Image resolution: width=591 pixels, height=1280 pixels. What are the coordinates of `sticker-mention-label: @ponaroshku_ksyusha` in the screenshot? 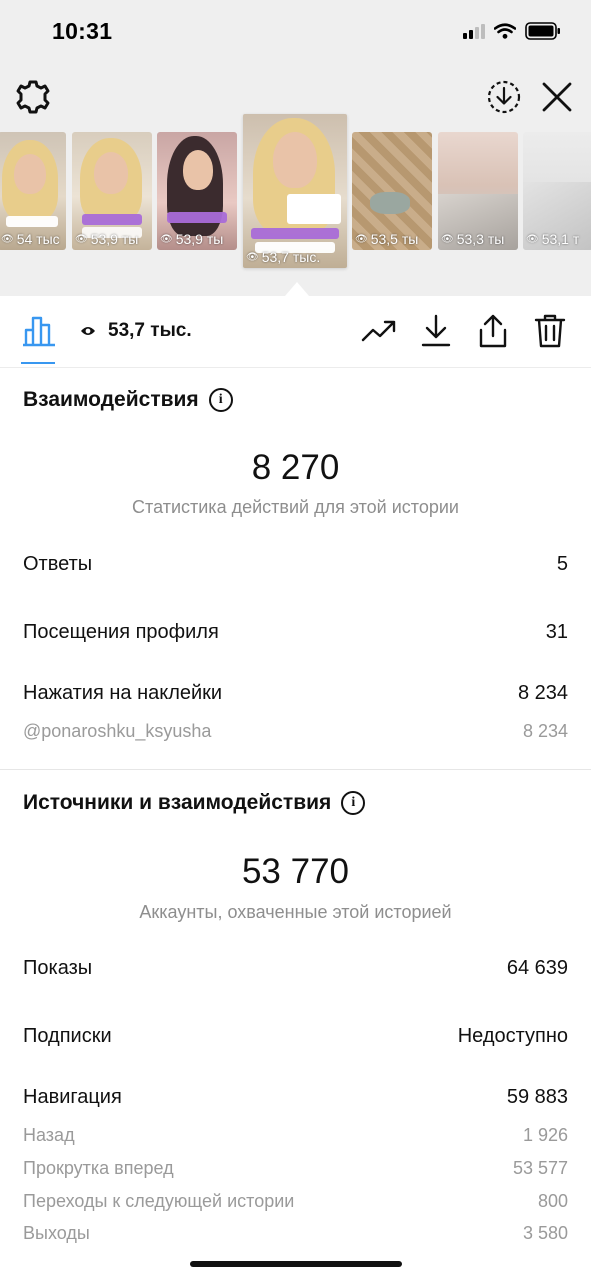 It's located at (117, 731).